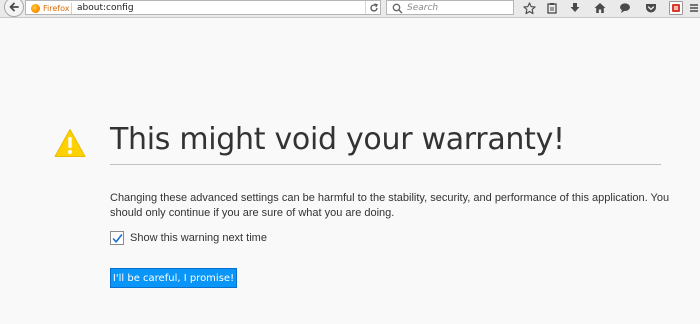  Describe the element at coordinates (70, 143) in the screenshot. I see `warning-triangle-icon` at that location.